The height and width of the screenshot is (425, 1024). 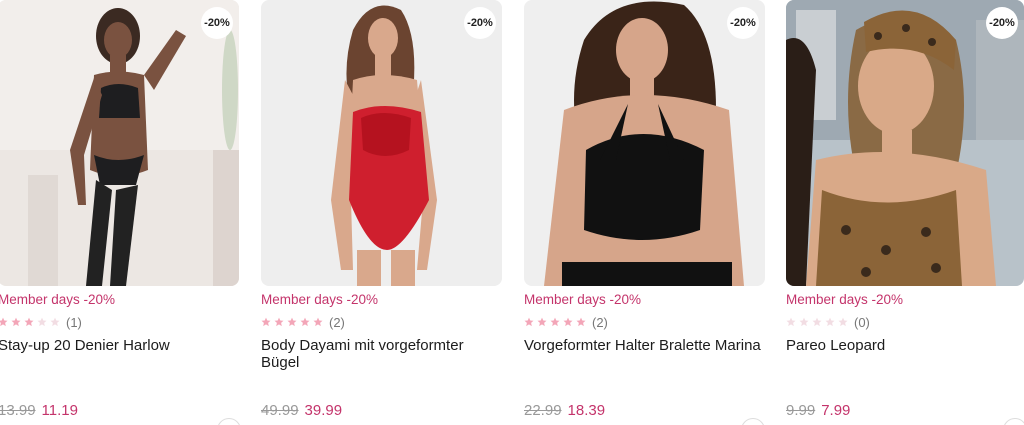 I want to click on rating: (0), so click(x=828, y=322).